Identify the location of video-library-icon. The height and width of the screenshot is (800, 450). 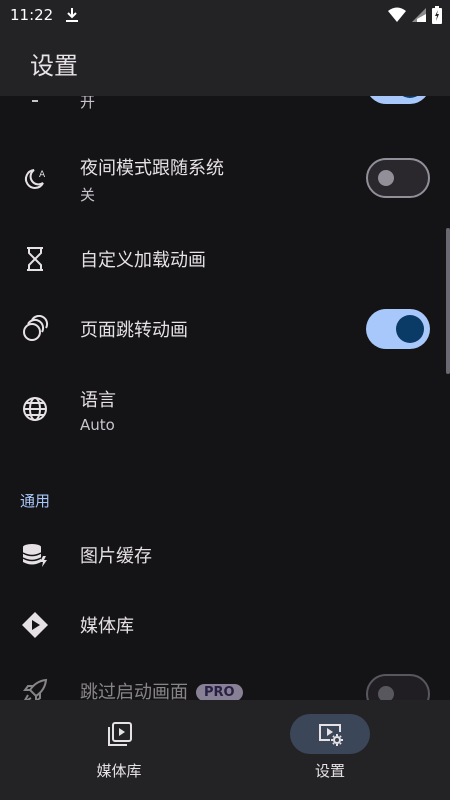
(120, 734).